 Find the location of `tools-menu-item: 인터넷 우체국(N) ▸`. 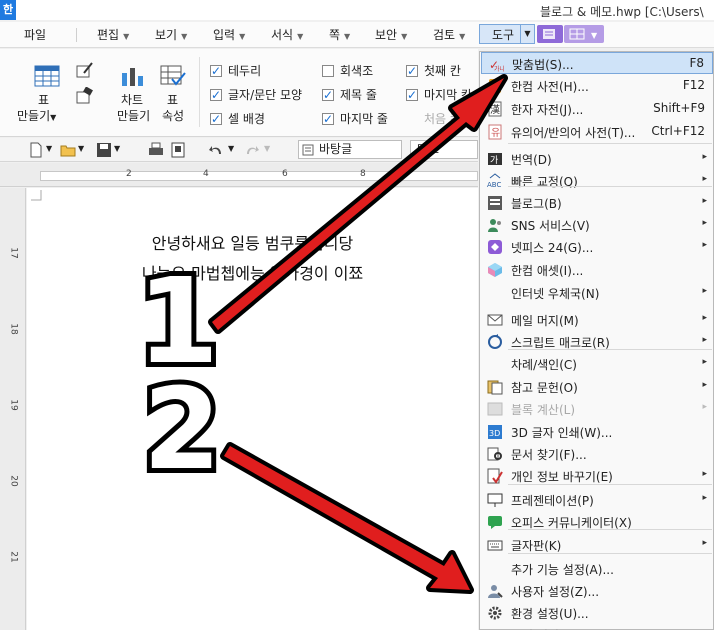

tools-menu-item: 인터넷 우체국(N) ▸ is located at coordinates (597, 293).